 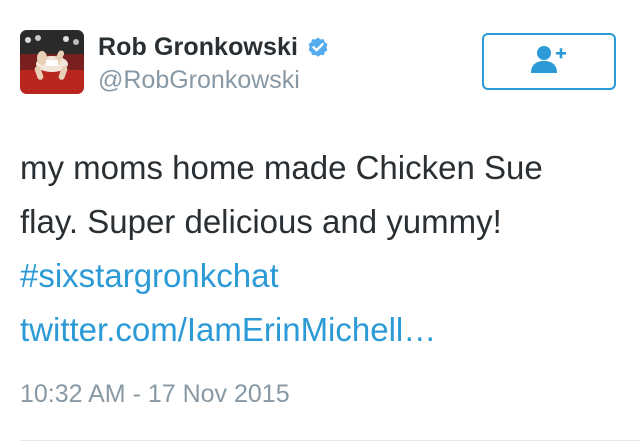 I want to click on add-user-icon, so click(x=549, y=61).